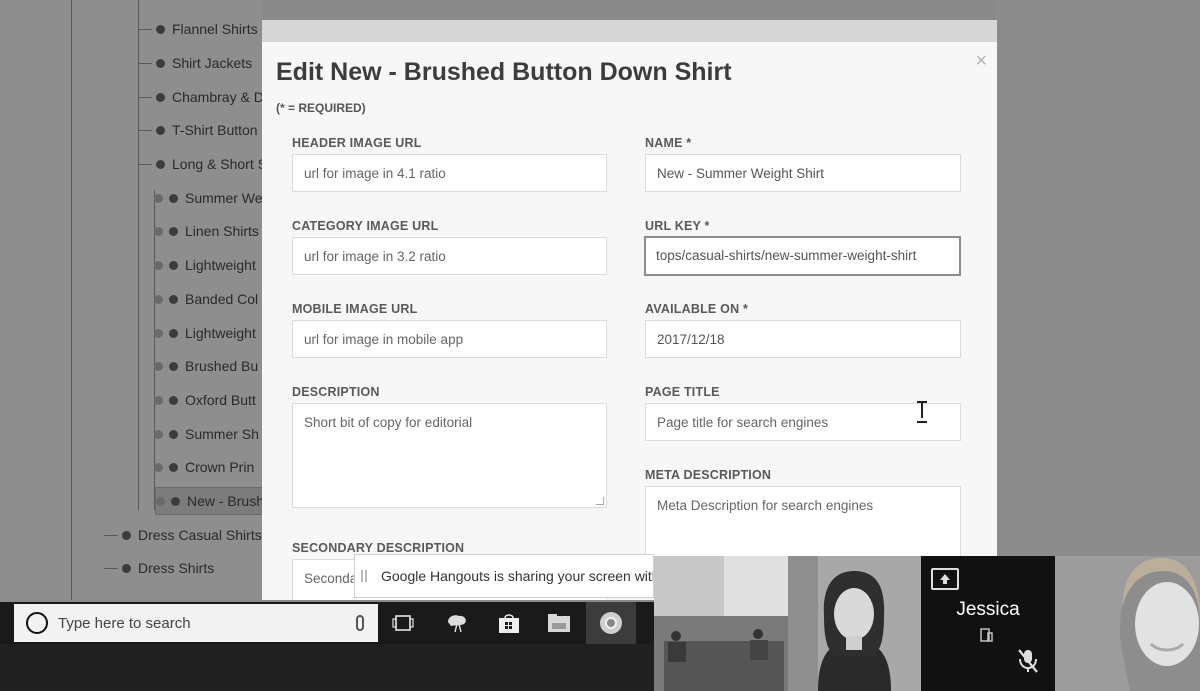 The width and height of the screenshot is (1200, 691). What do you see at coordinates (206, 434) in the screenshot?
I see `tree-item: Summer Sh` at bounding box center [206, 434].